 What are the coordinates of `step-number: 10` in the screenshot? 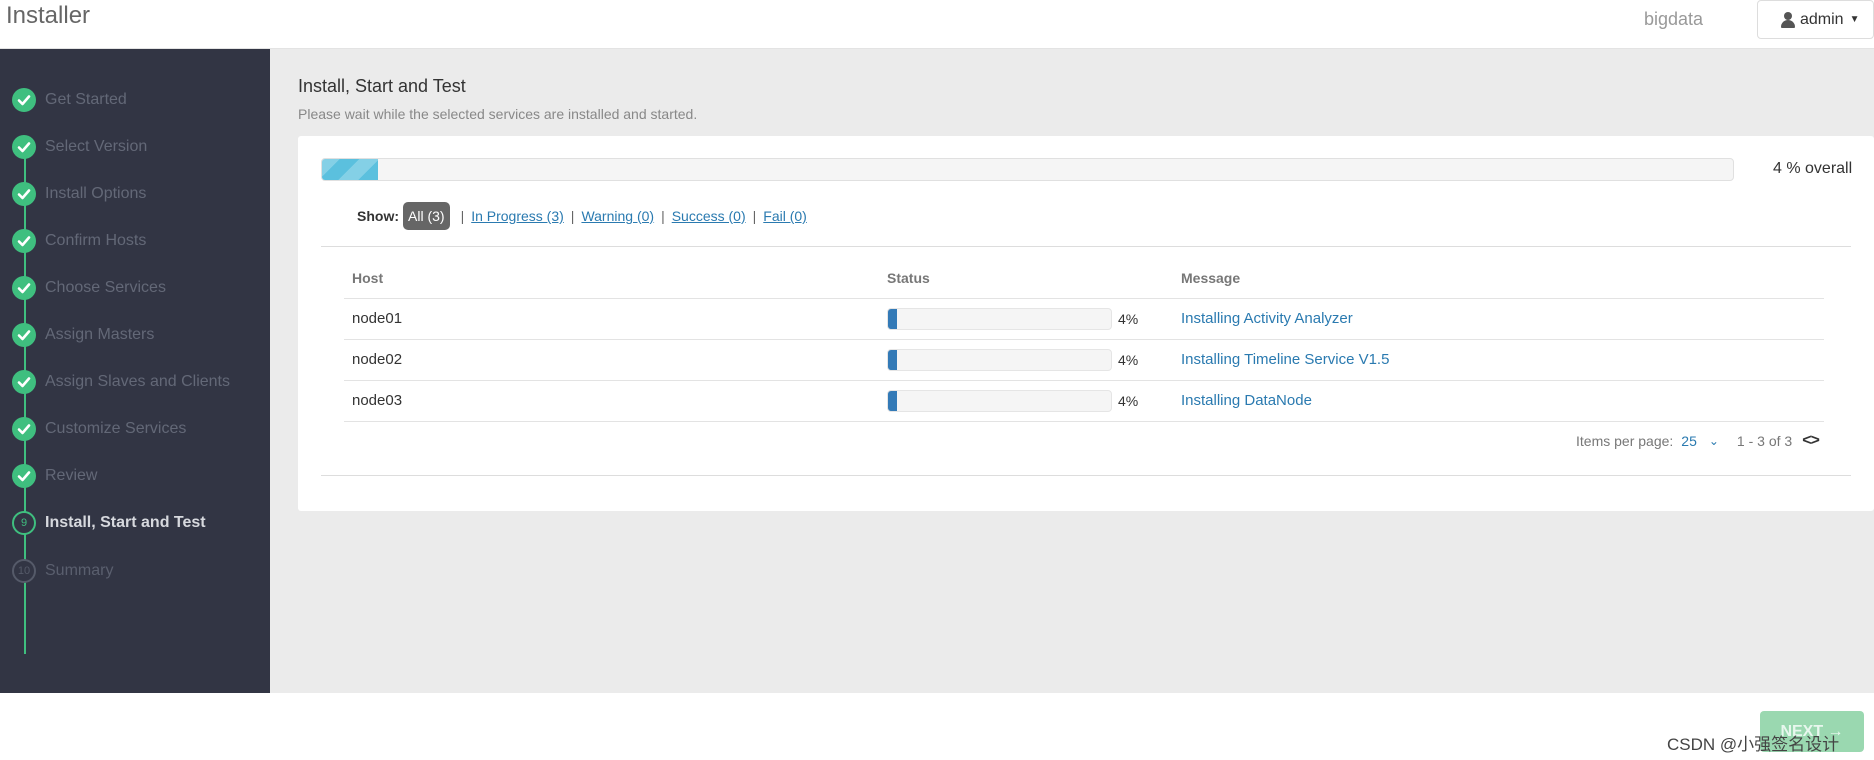 It's located at (24, 571).